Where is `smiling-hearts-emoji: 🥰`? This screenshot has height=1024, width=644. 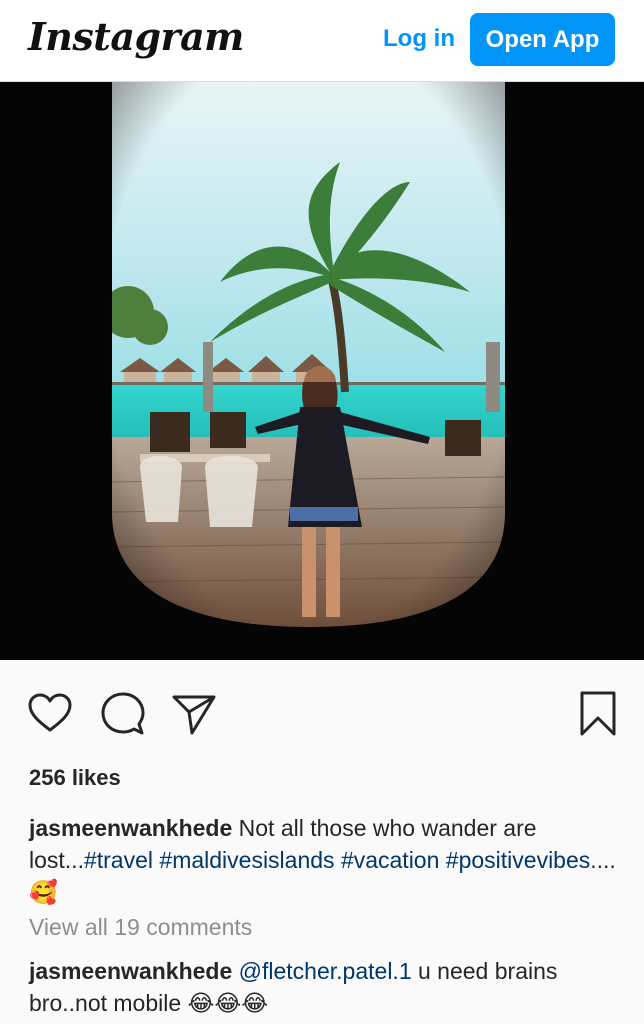
smiling-hearts-emoji: 🥰 is located at coordinates (43, 893).